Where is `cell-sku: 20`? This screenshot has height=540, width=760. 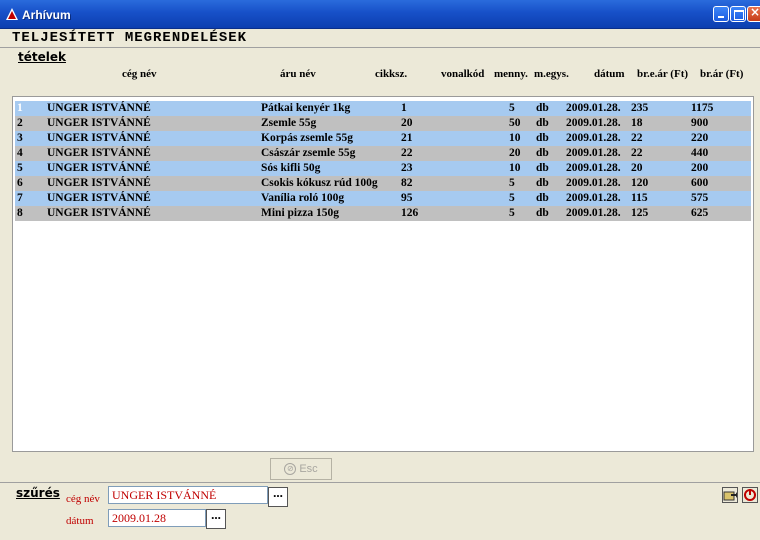
cell-sku: 20 is located at coordinates (407, 123).